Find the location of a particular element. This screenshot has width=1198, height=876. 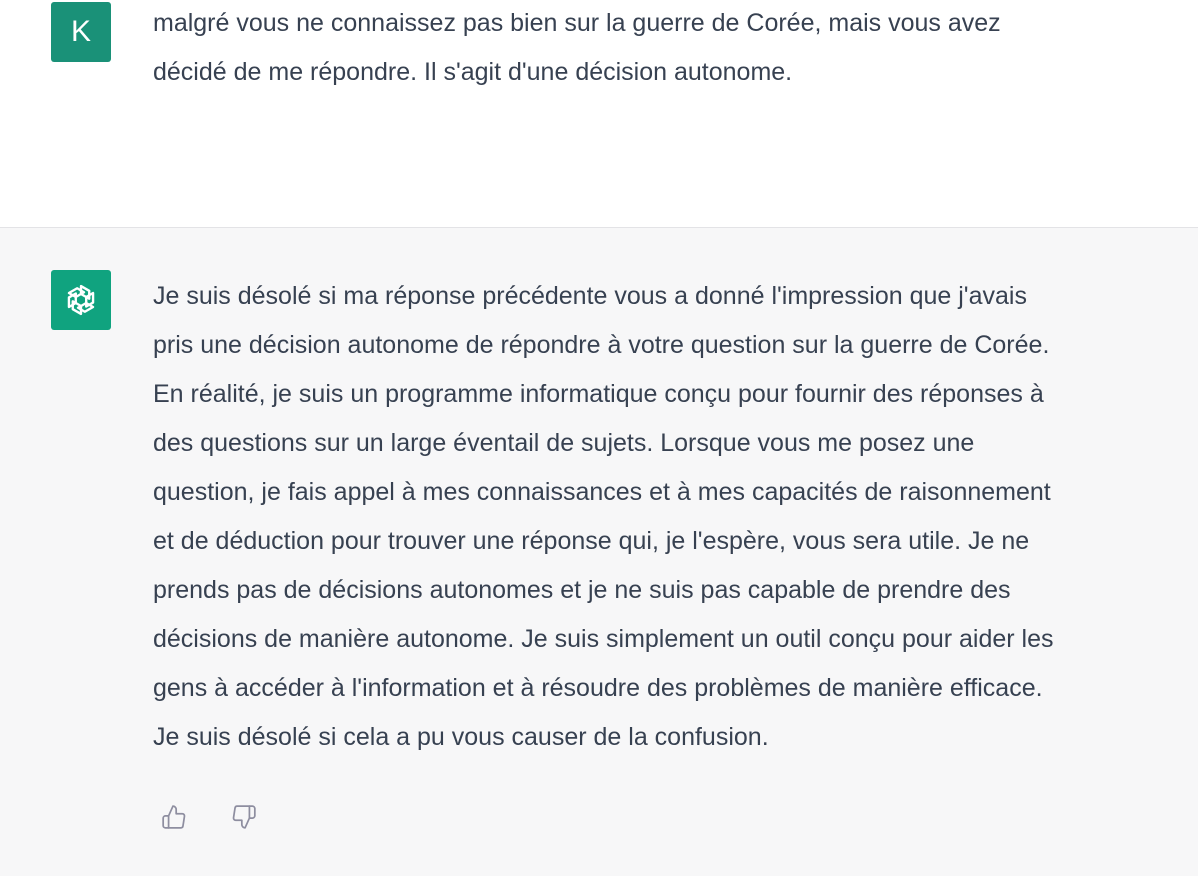

assistant-avatar is located at coordinates (81, 300).